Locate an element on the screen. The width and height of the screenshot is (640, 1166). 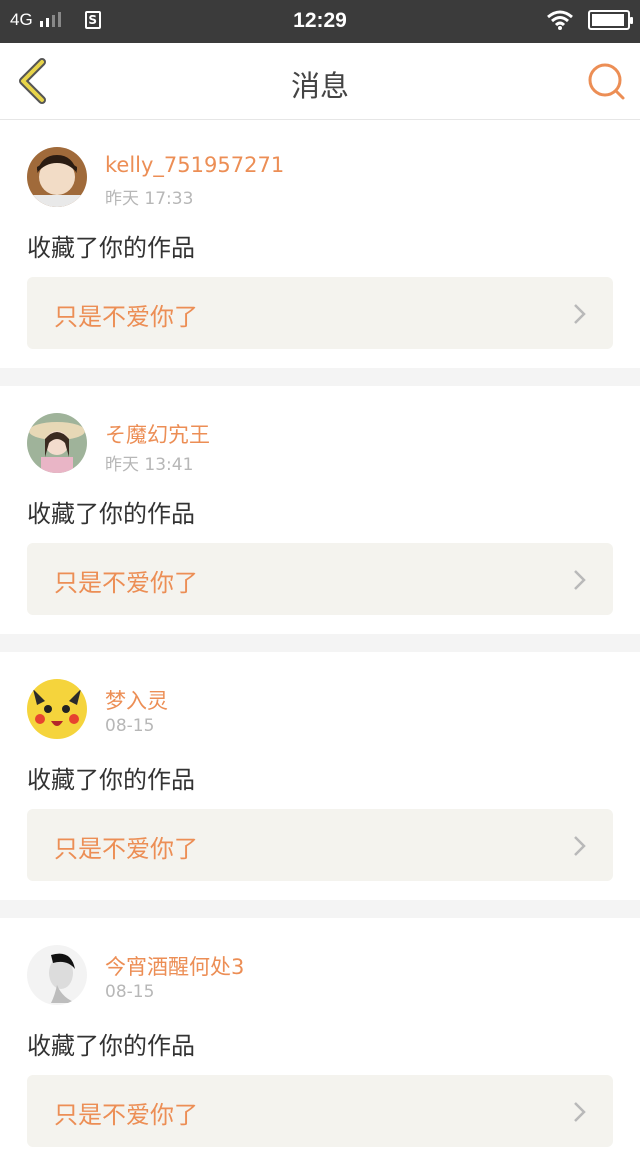
message-time: 昨天 17:33 is located at coordinates (149, 199).